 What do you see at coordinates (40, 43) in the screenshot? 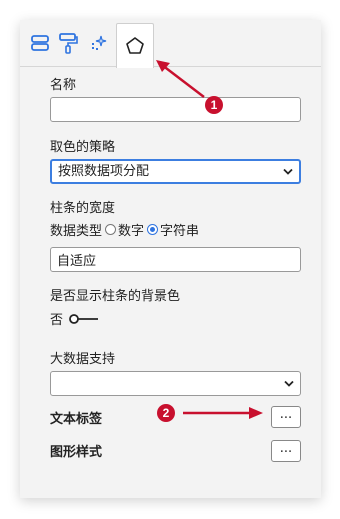
I see `layout-rows-icon` at bounding box center [40, 43].